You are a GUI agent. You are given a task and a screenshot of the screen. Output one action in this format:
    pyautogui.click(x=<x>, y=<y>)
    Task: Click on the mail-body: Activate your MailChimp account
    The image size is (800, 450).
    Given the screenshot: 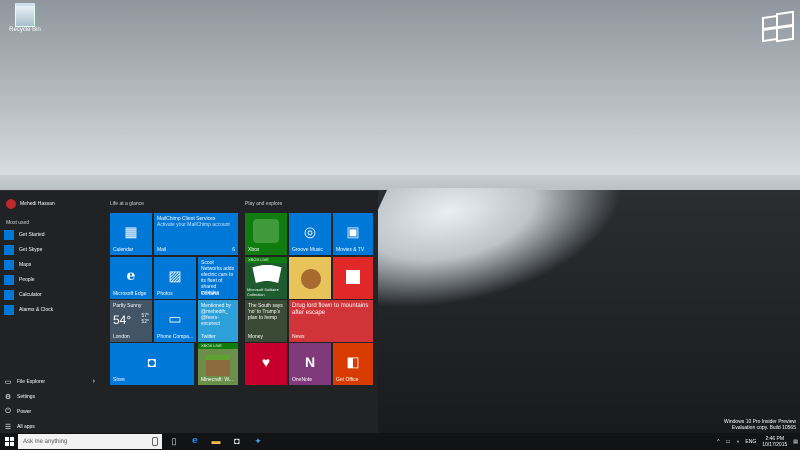 What is the action you would take?
    pyautogui.click(x=193, y=225)
    